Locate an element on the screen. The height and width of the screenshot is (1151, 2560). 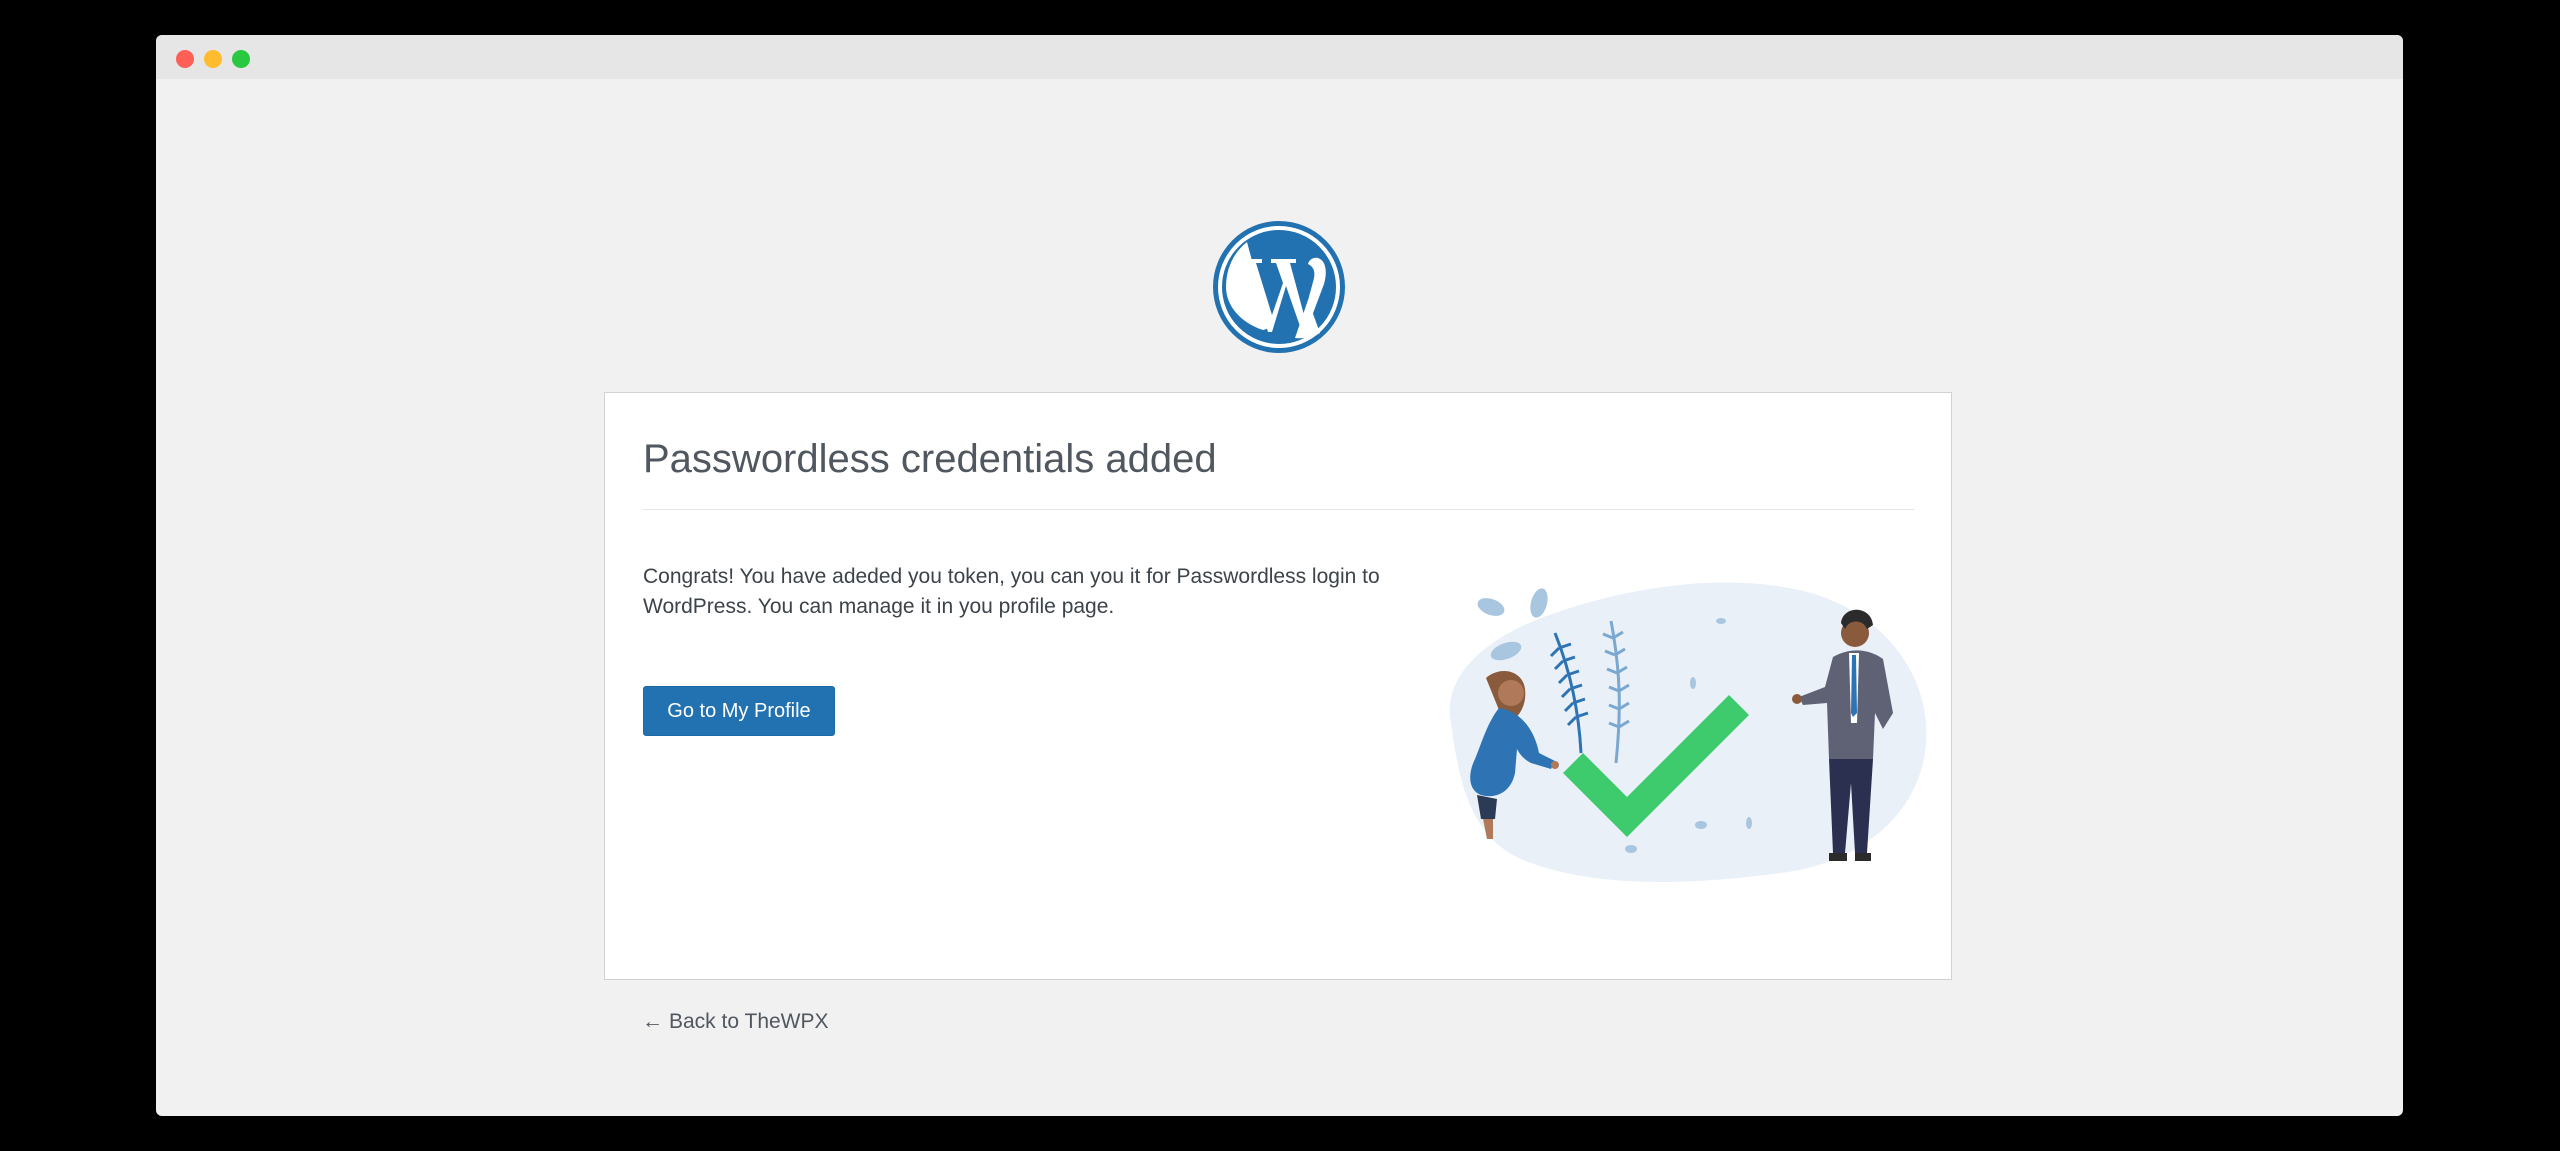
title-divider is located at coordinates (1279, 509).